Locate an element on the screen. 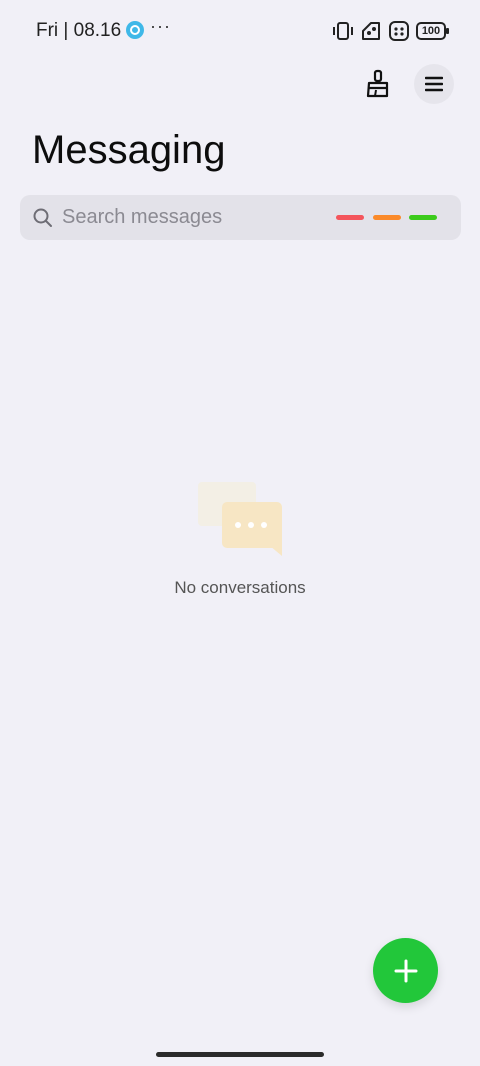 Image resolution: width=480 pixels, height=1066 pixels. filter-green-indicator is located at coordinates (423, 217).